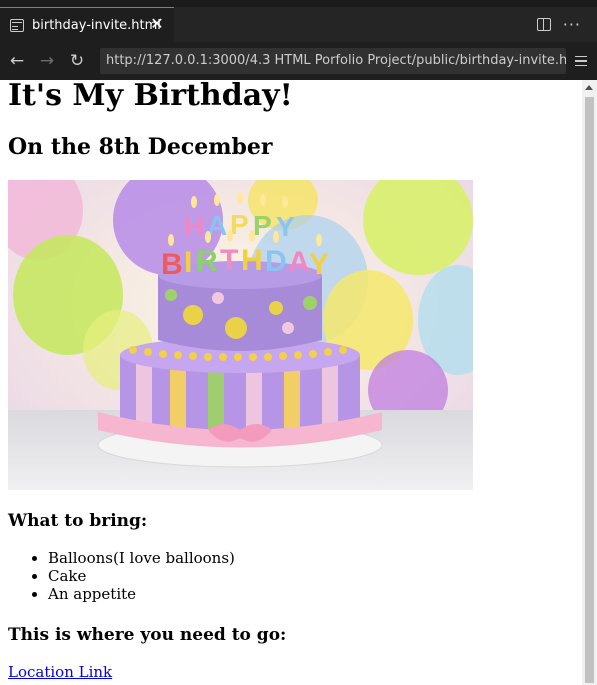 The height and width of the screenshot is (685, 597). I want to click on tab-birthday-invite: birthday-invite.html ✕, so click(87, 24).